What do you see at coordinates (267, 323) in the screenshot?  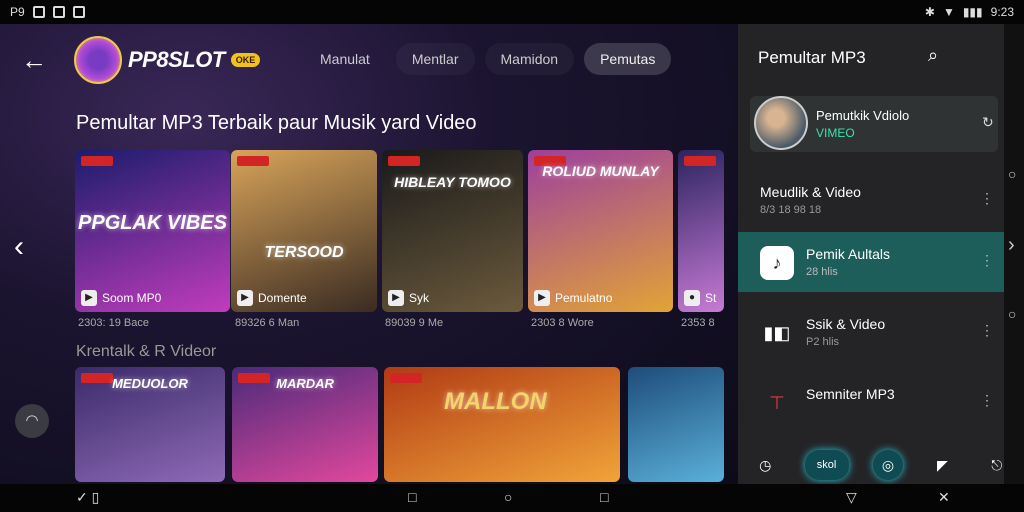 I see `card-meta: 89326 6 Man` at bounding box center [267, 323].